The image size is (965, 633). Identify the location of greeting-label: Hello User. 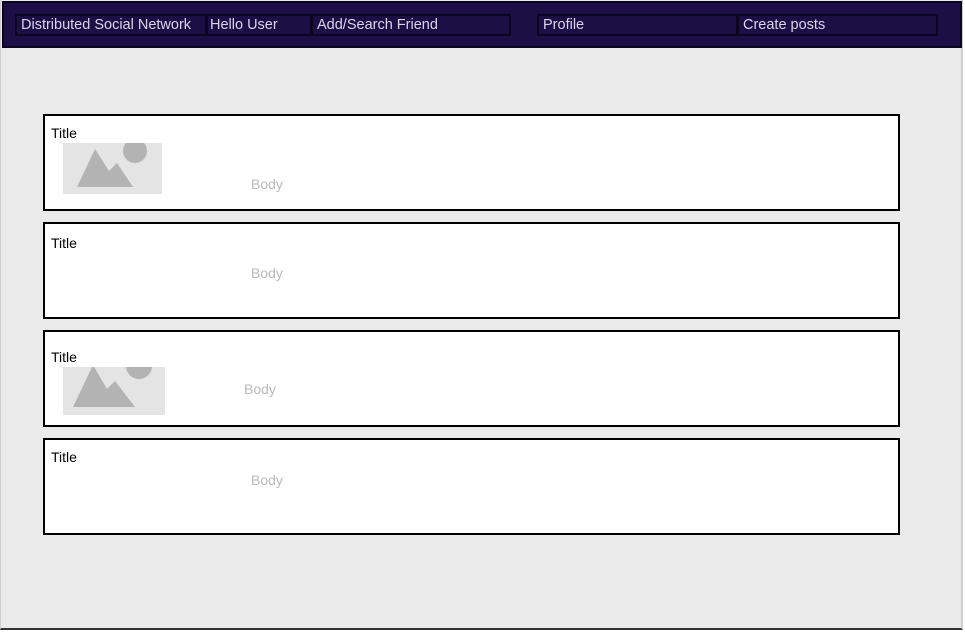
(259, 25).